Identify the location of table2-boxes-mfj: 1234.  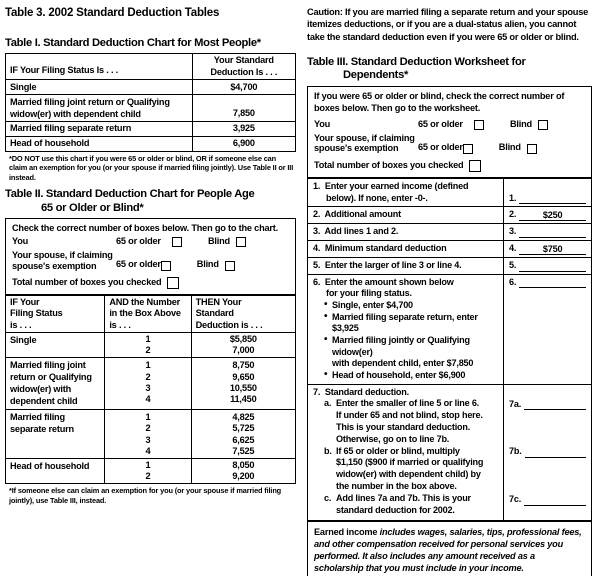
(148, 384).